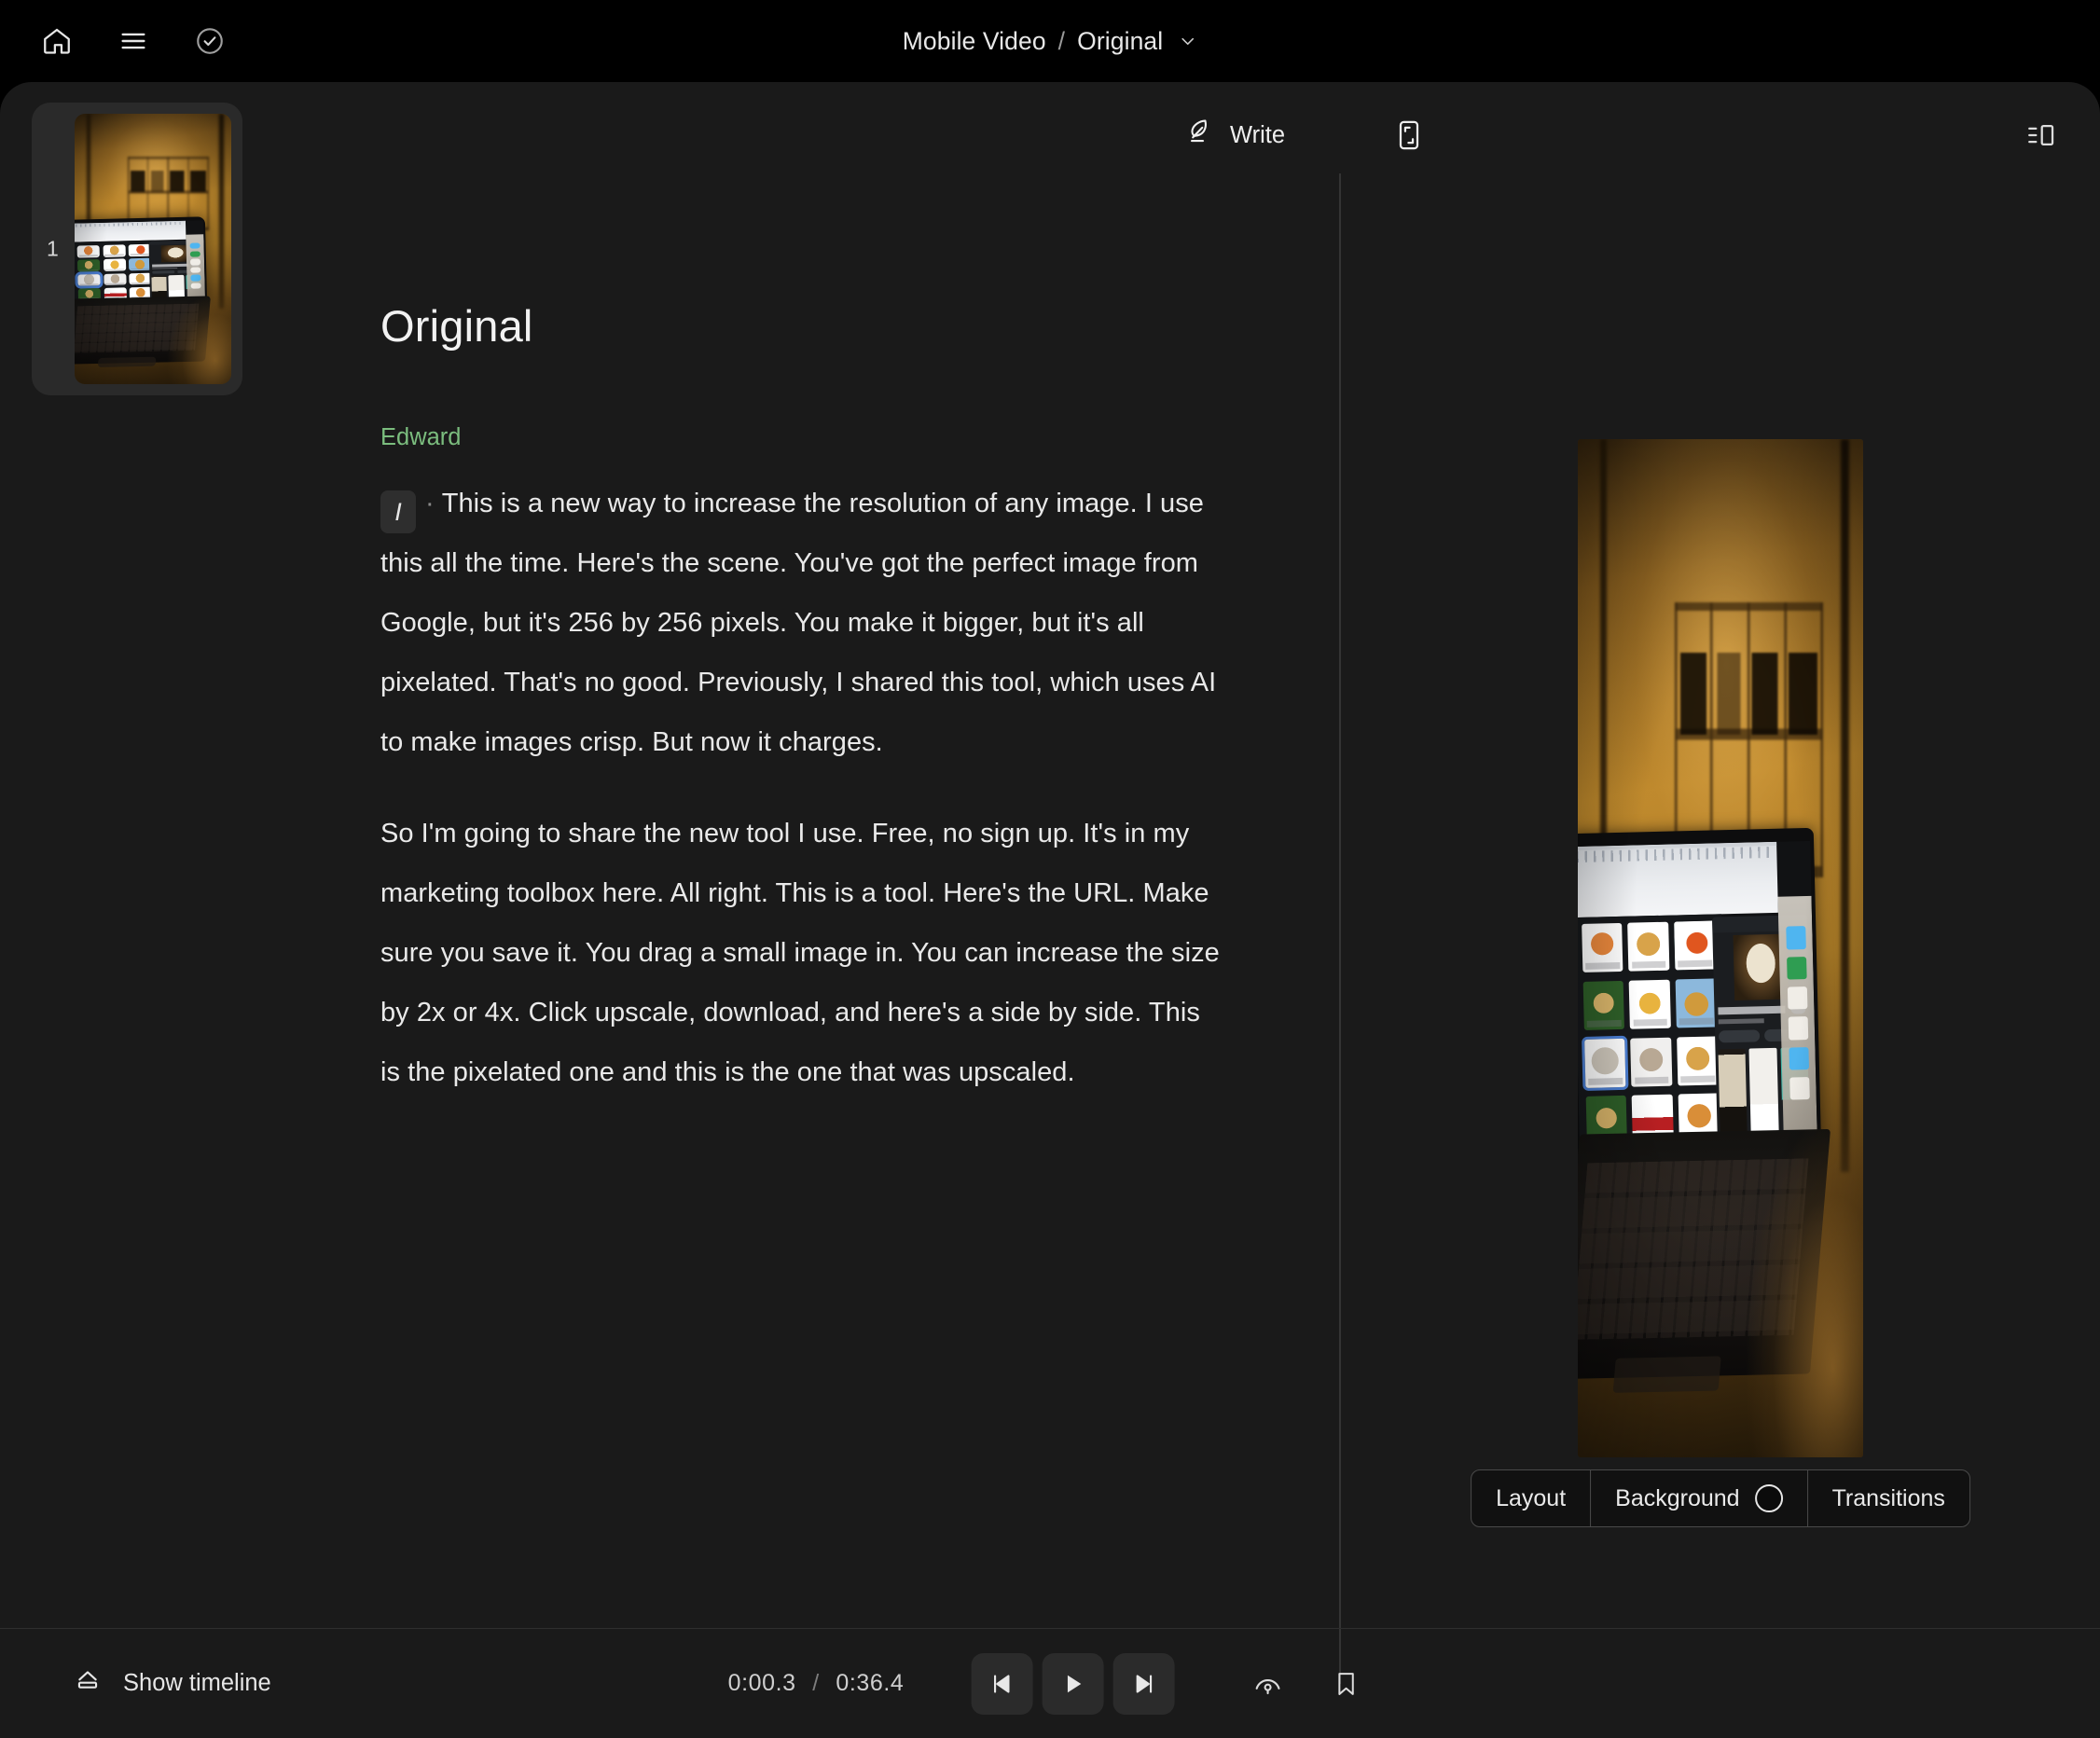 The width and height of the screenshot is (2100, 1738). I want to click on speaker-label: Edward, so click(860, 437).